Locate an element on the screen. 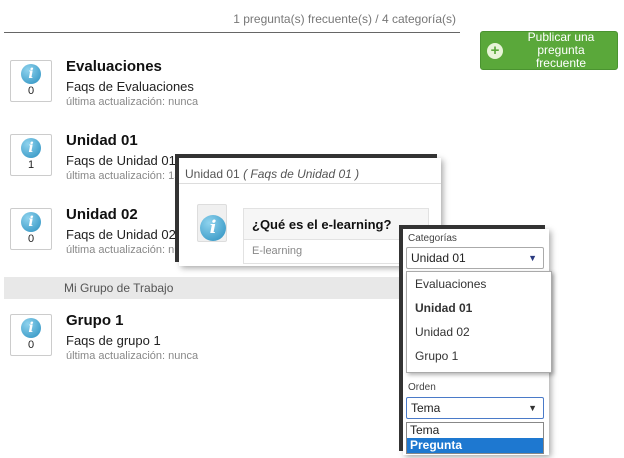 The height and width of the screenshot is (458, 624). categories-select: Unidad 01 ▼ is located at coordinates (475, 258).